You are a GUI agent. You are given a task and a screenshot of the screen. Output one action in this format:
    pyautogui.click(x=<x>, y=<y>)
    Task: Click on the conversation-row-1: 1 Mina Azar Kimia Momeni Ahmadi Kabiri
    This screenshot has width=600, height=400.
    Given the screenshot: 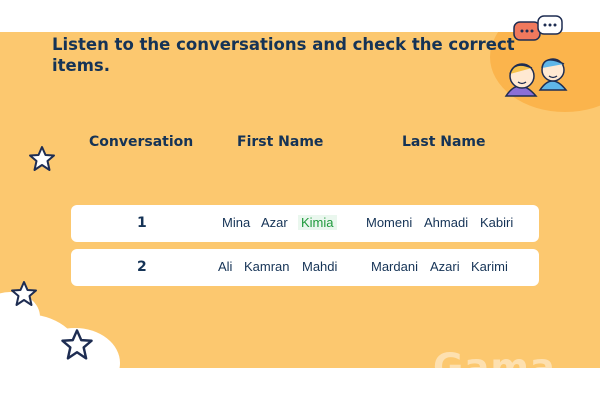 What is the action you would take?
    pyautogui.click(x=305, y=223)
    